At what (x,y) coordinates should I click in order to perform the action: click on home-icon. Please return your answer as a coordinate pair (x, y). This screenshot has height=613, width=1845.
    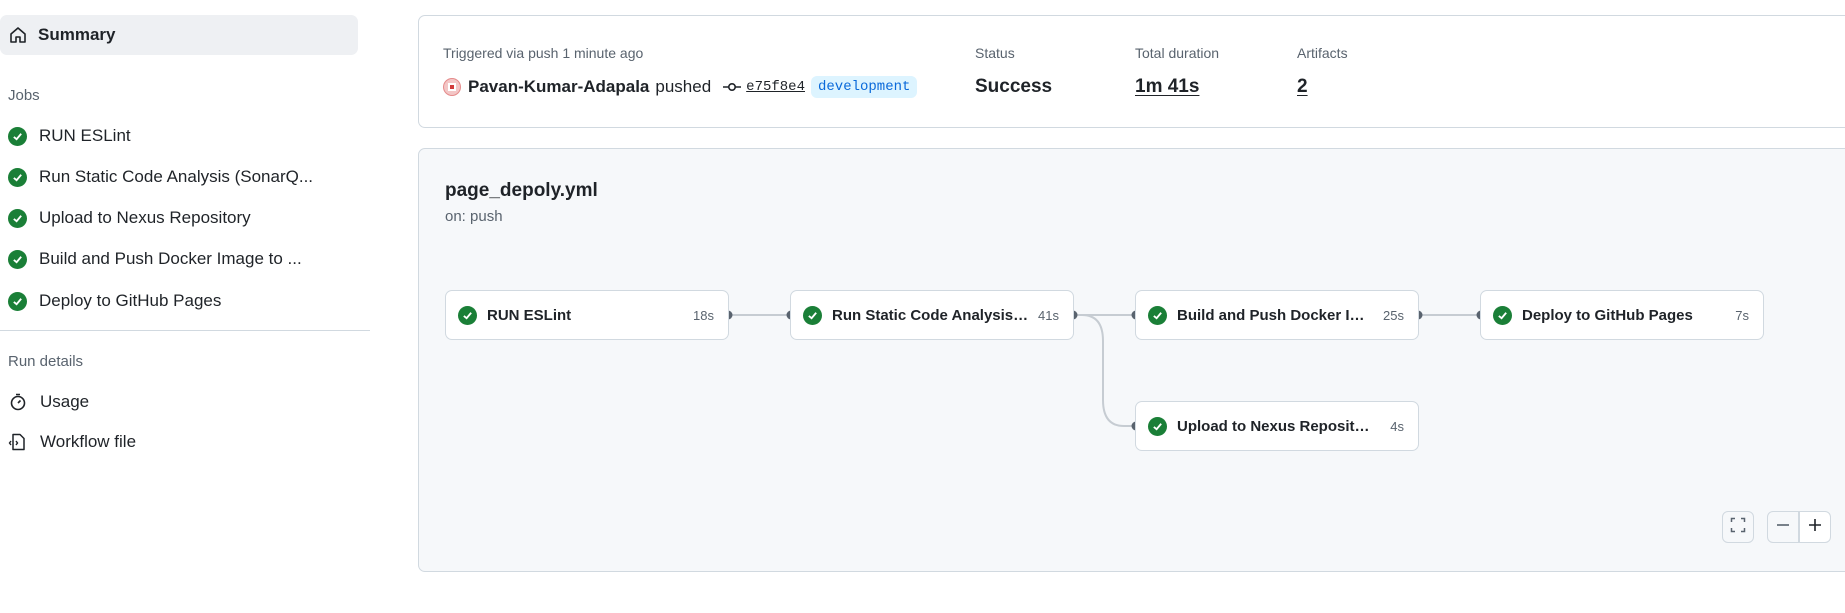
    Looking at the image, I should click on (18, 35).